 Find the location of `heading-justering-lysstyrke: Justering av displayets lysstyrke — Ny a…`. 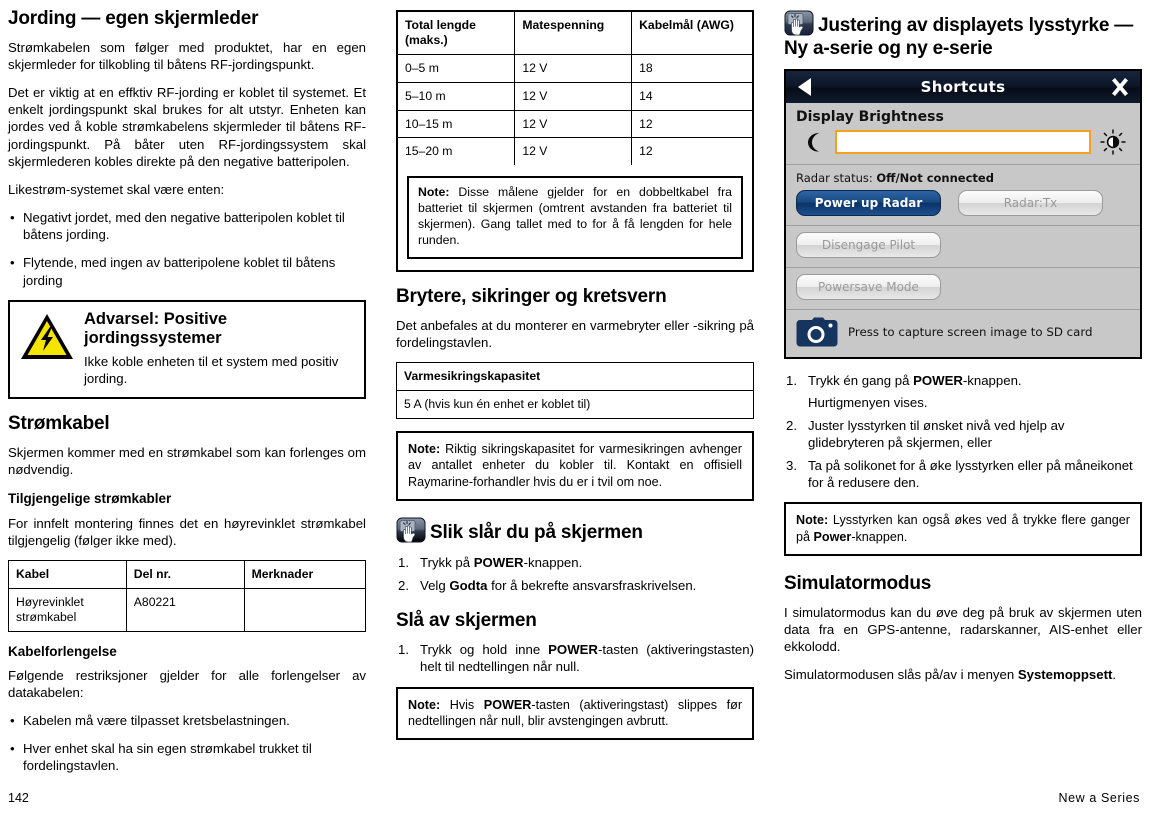

heading-justering-lysstyrke: Justering av displayets lysstyrke — Ny a… is located at coordinates (963, 34).